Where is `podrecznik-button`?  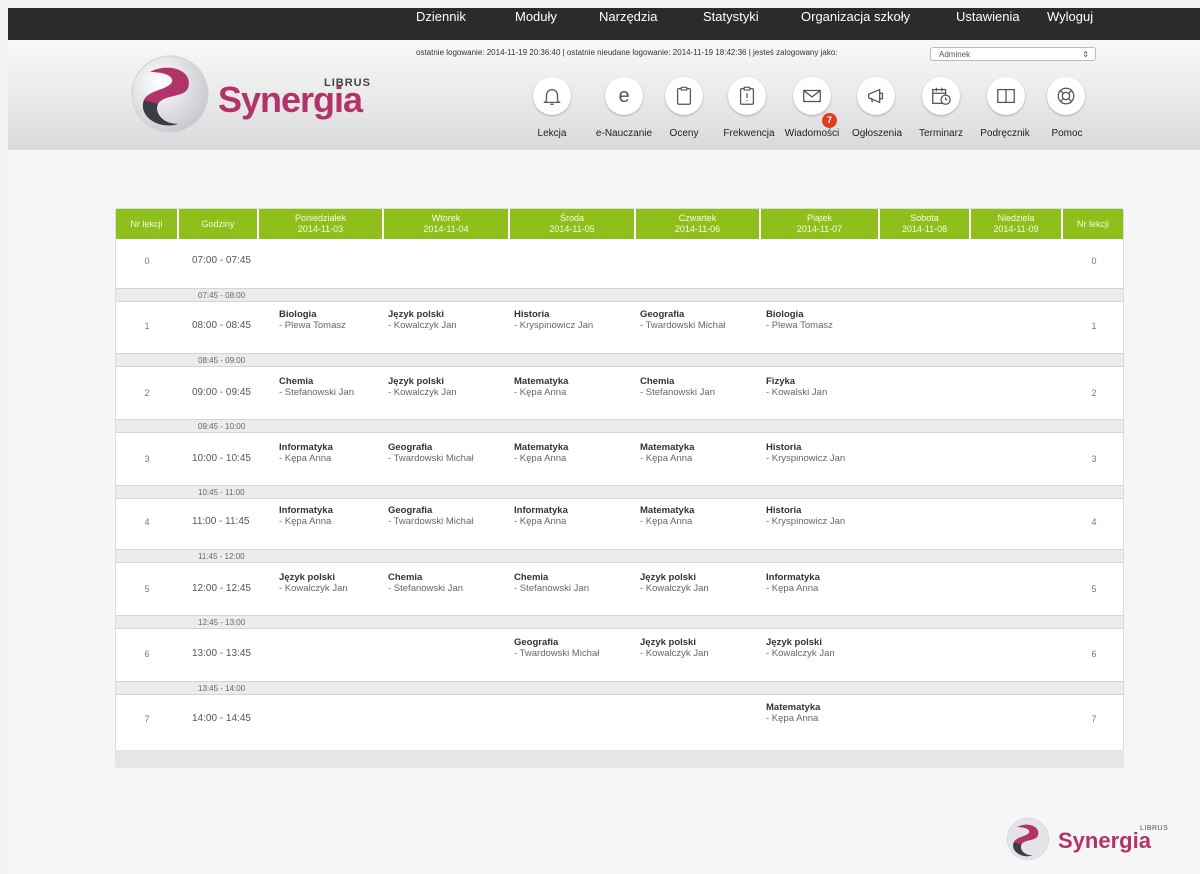
podrecznik-button is located at coordinates (1006, 96).